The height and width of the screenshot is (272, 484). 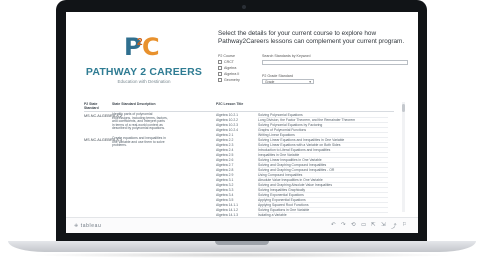 What do you see at coordinates (226, 56) in the screenshot?
I see `course-filter-label: P2 Course` at bounding box center [226, 56].